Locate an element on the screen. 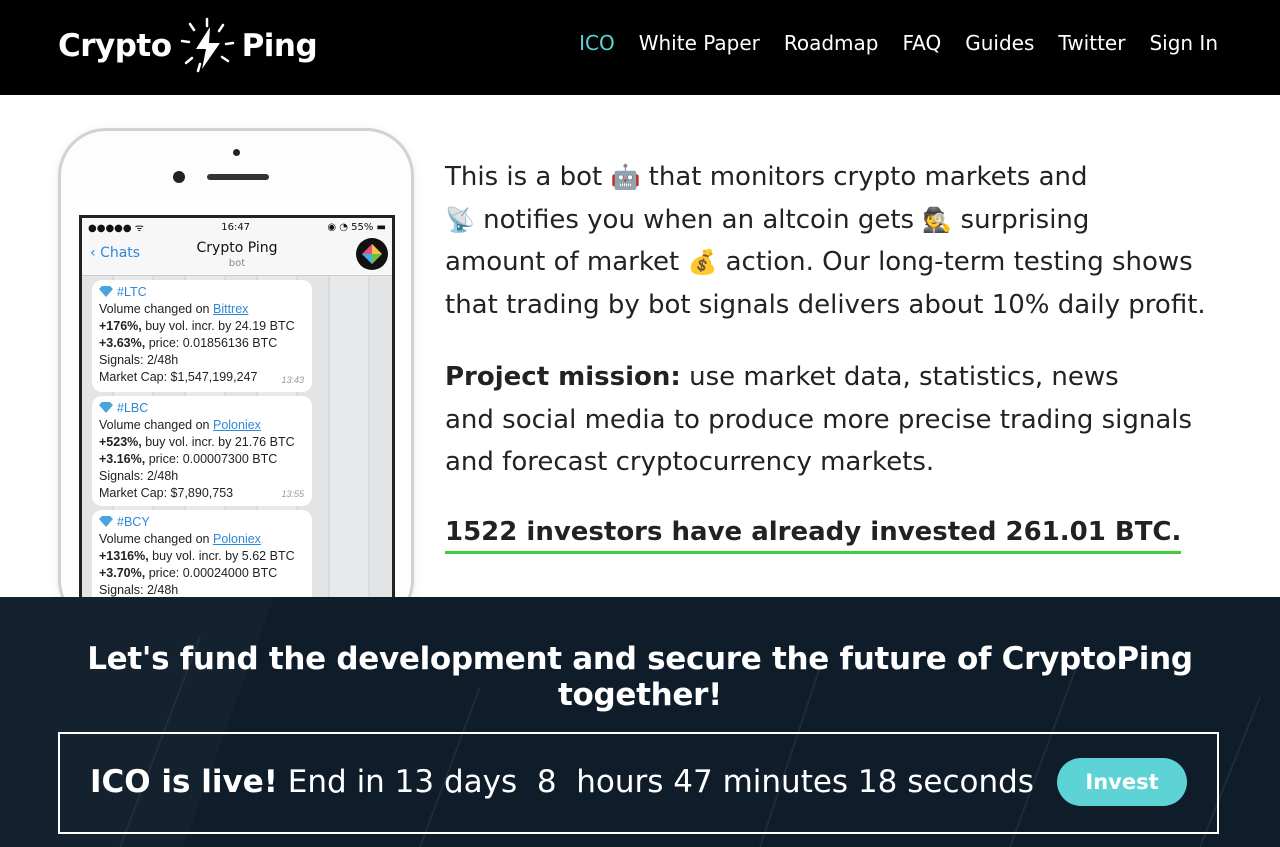 This screenshot has height=847, width=1280. cryptoping-logo: Crypto Ping is located at coordinates (188, 45).